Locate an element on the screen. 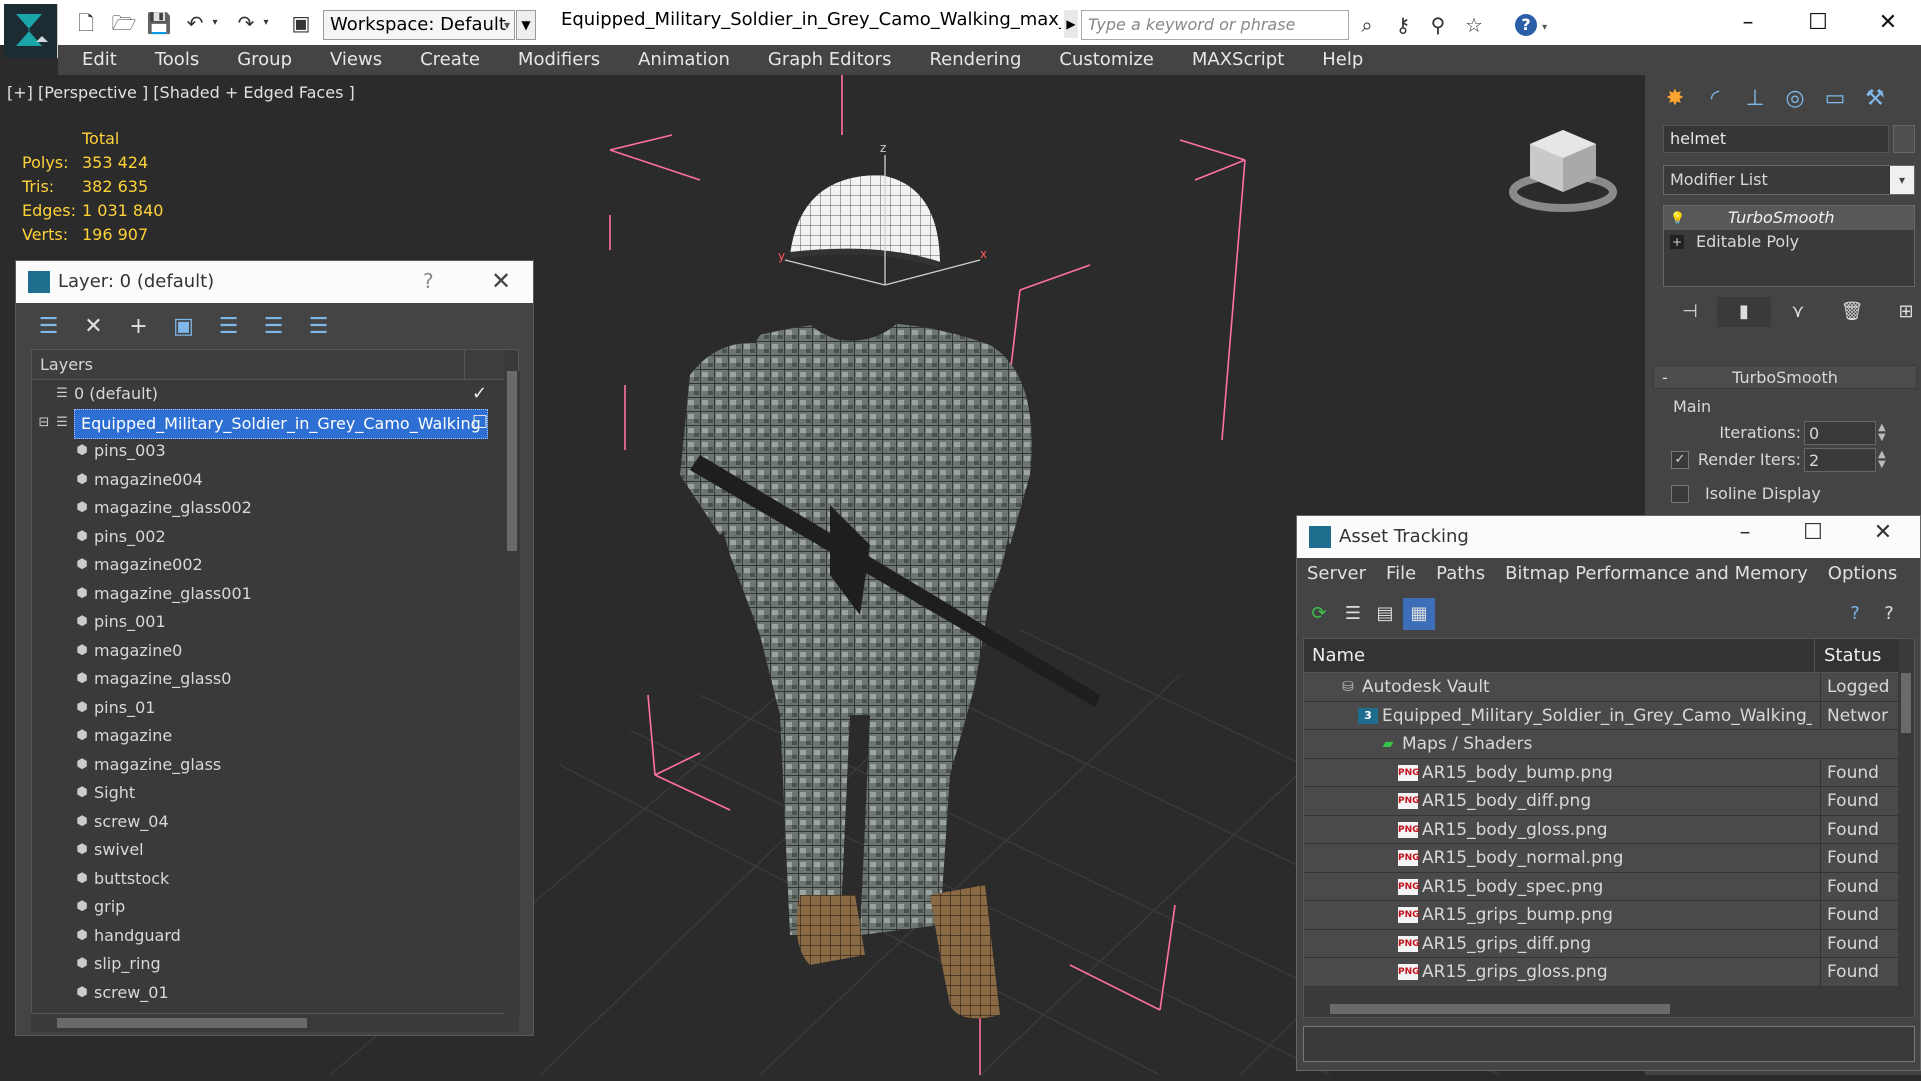 The height and width of the screenshot is (1081, 1921). workspace-dropdown: Workspace: Default ▾ is located at coordinates (419, 25).